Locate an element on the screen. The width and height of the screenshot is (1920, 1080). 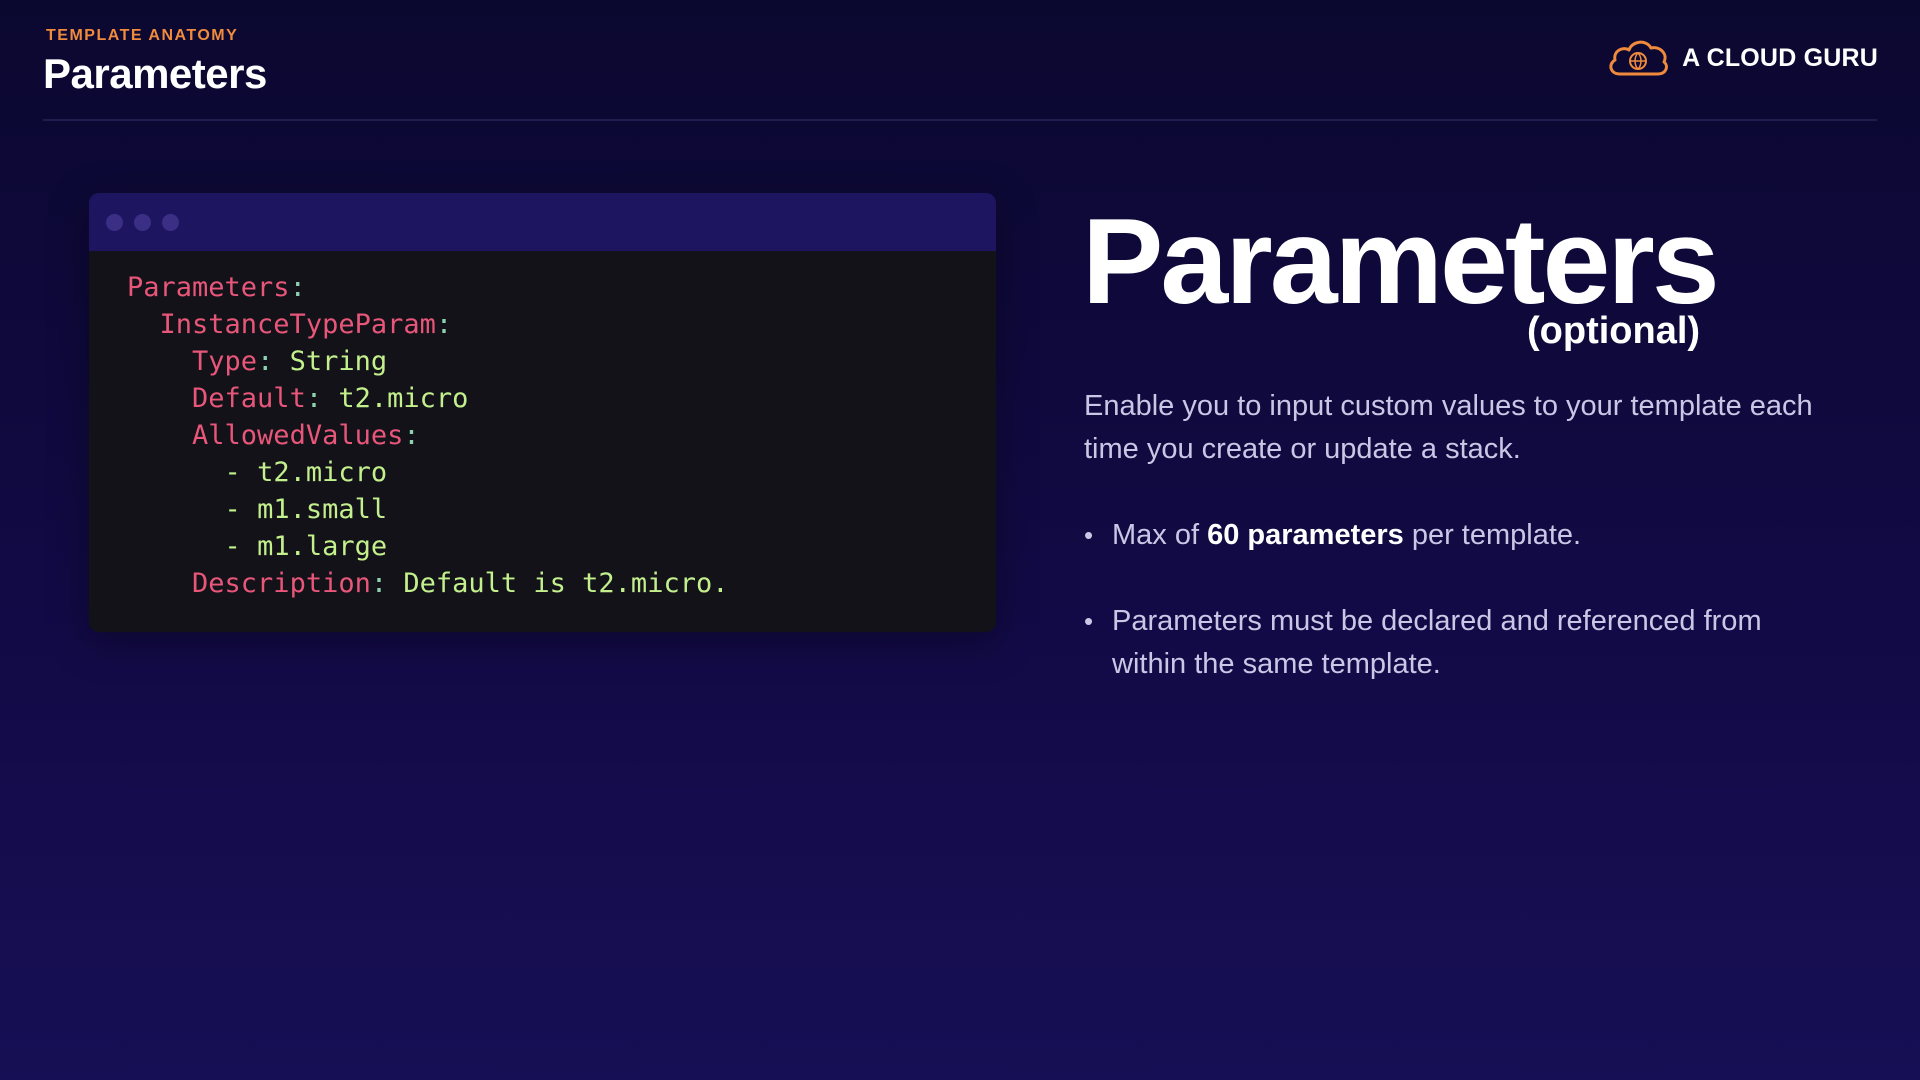
code-value: m1.small is located at coordinates (322, 509).